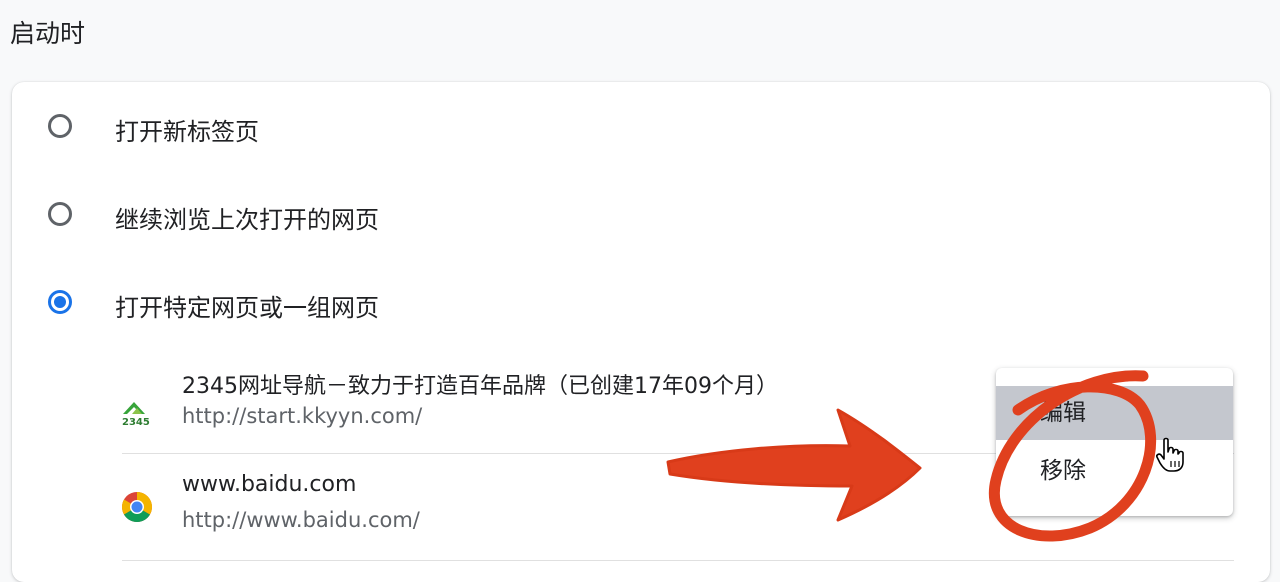 The image size is (1280, 582). Describe the element at coordinates (247, 308) in the screenshot. I see `startup-option-label: 打开特定网页或一组网页` at that location.